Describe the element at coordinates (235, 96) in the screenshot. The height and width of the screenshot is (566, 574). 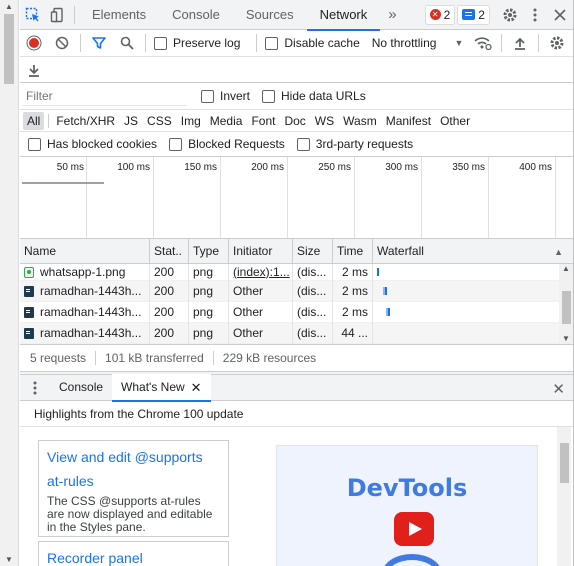
I see `invert-label: Invert` at that location.